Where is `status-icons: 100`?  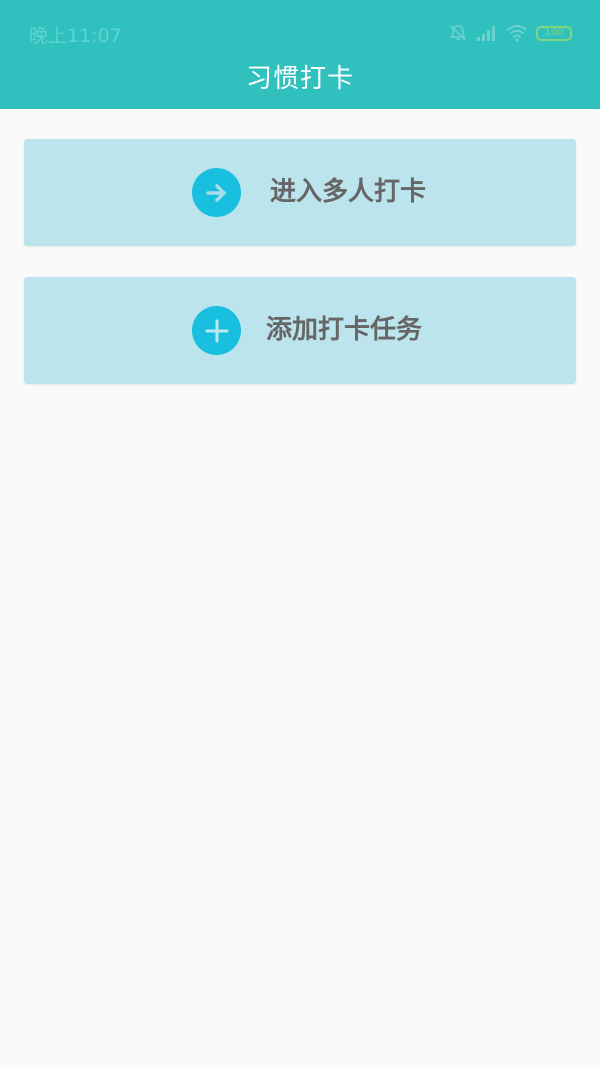 status-icons: 100 is located at coordinates (510, 33).